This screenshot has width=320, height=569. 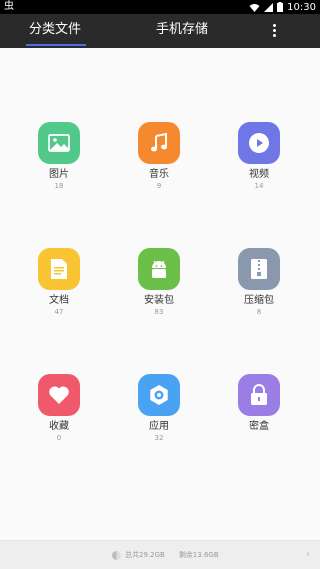 What do you see at coordinates (59, 395) in the screenshot?
I see `heart-icon` at bounding box center [59, 395].